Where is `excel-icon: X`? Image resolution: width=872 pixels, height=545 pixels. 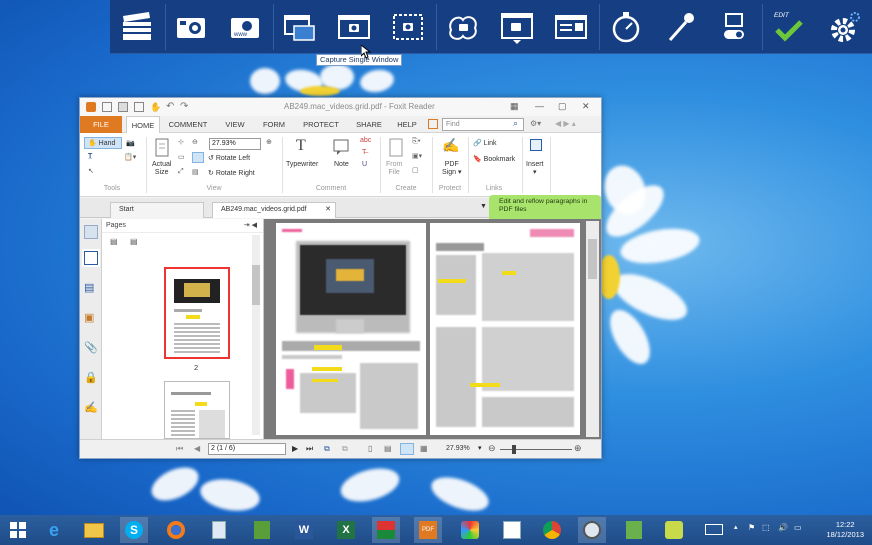 excel-icon: X is located at coordinates (346, 530).